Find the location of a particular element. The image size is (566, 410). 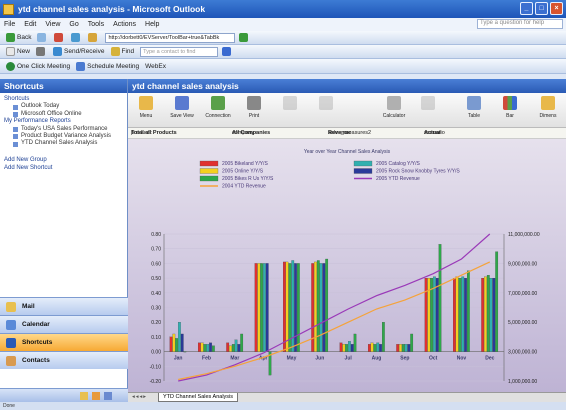

add-new-shortcut-link: Add New Shortcut is located at coordinates (63, 168).